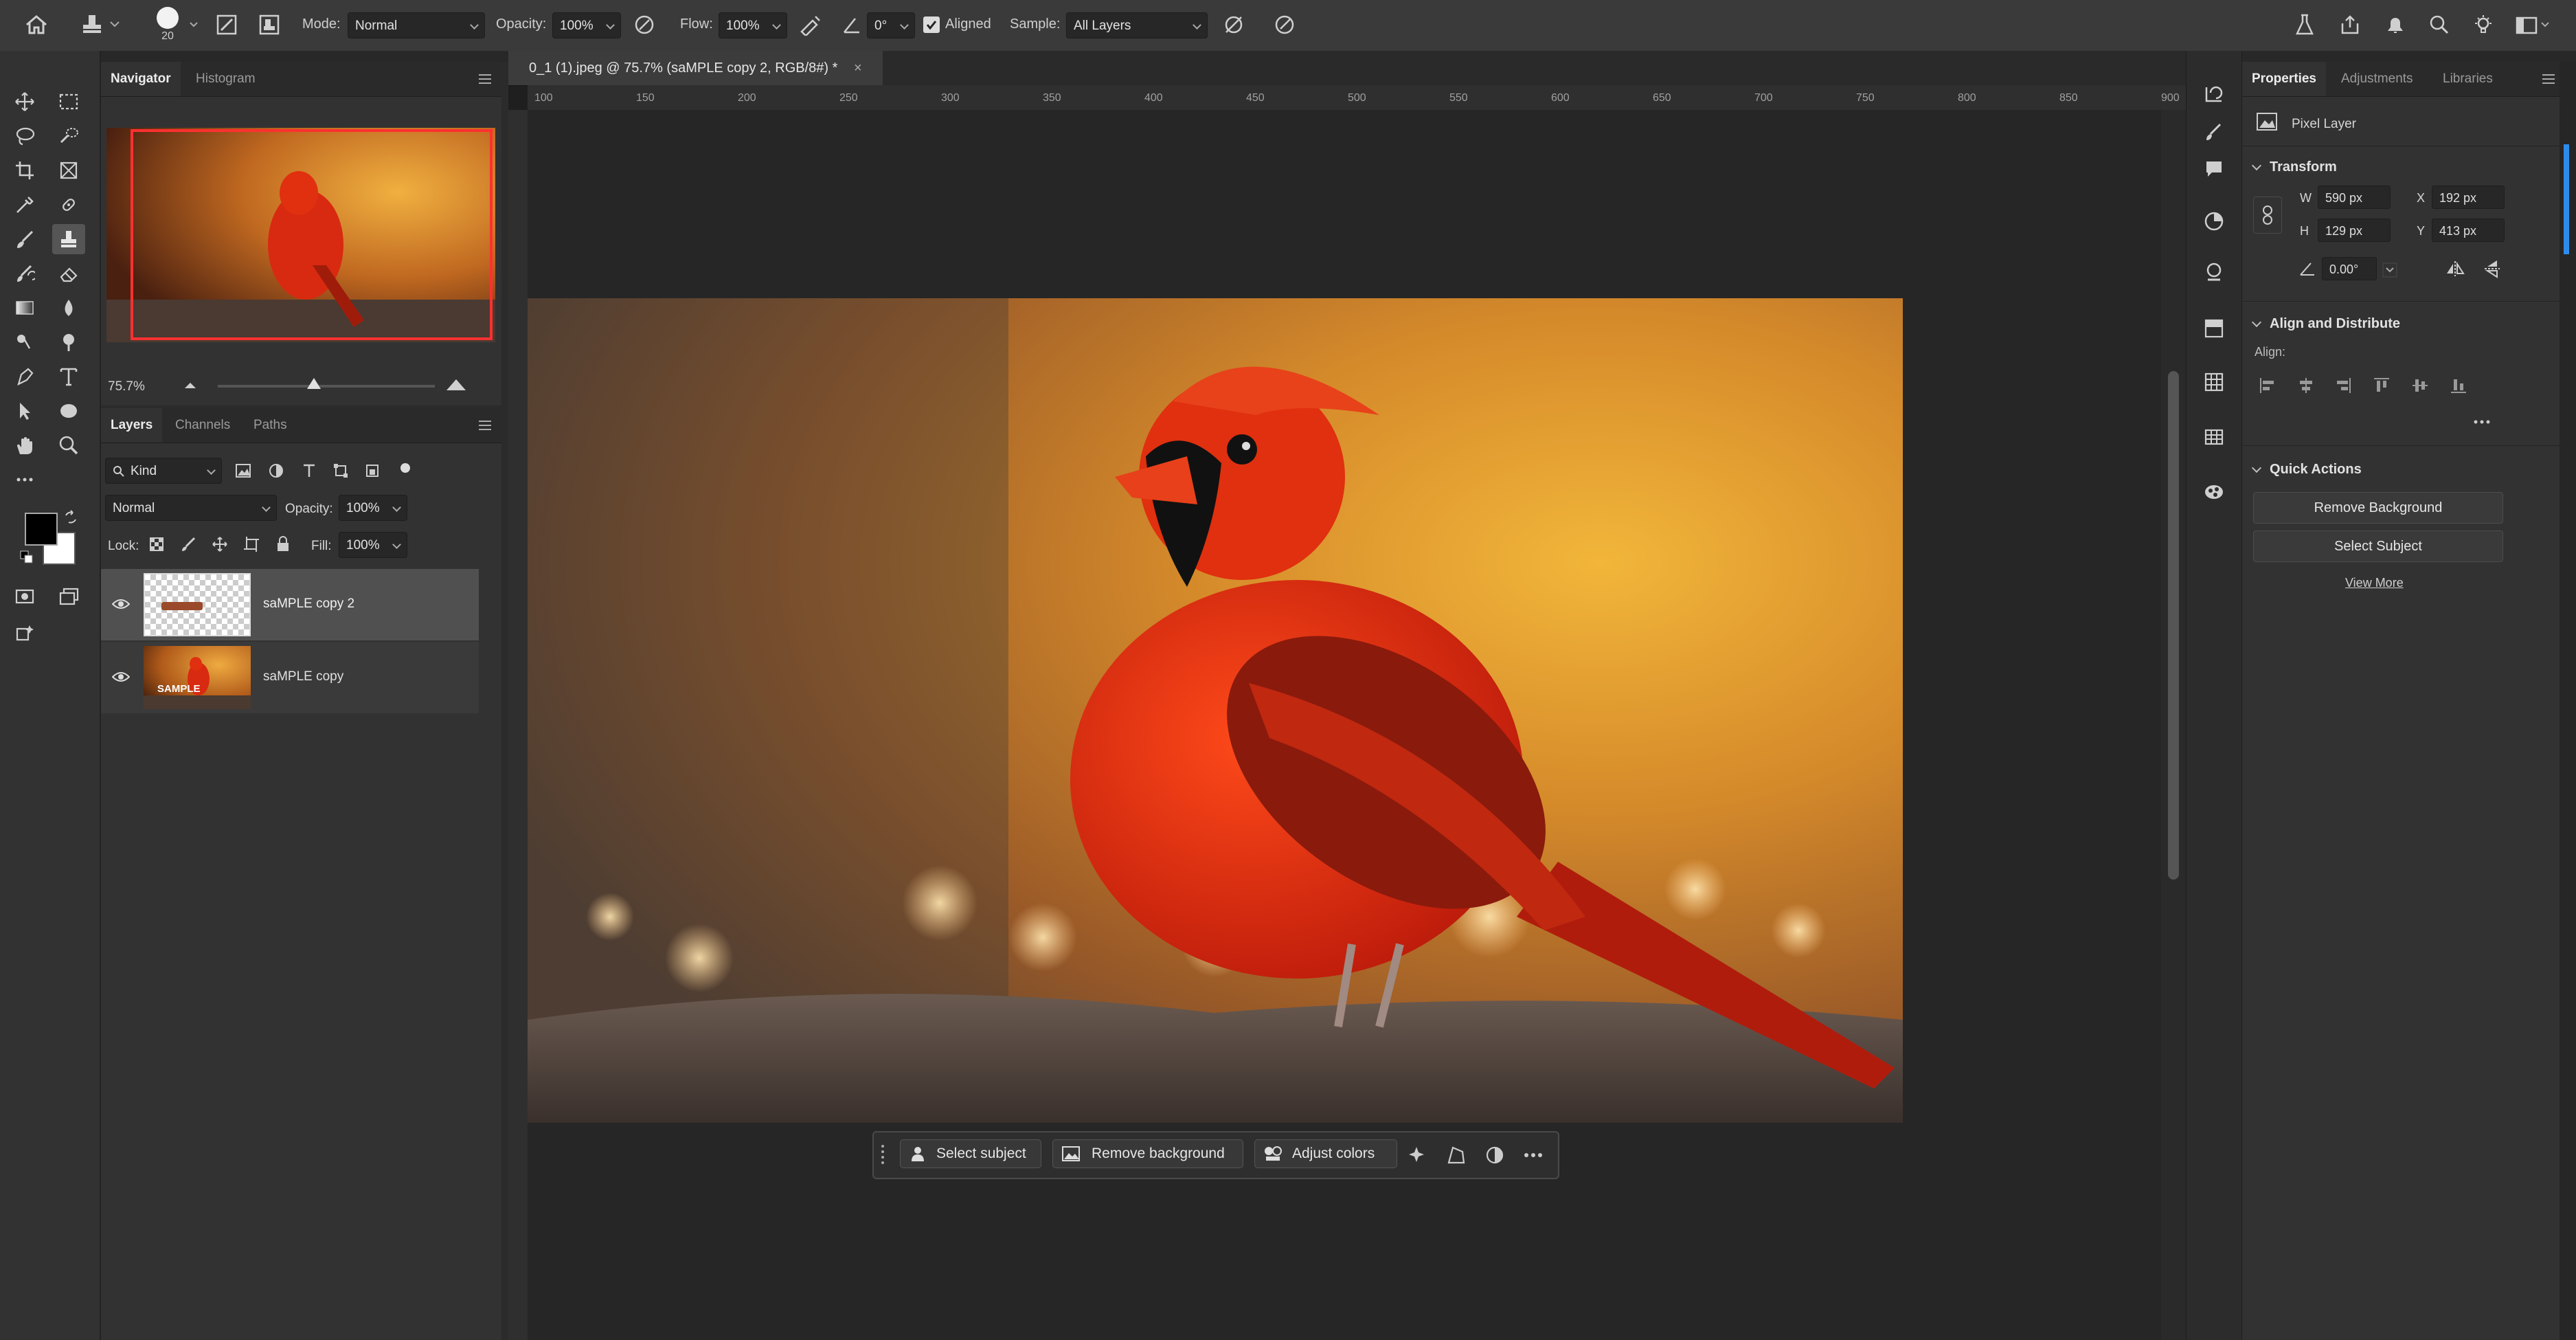  What do you see at coordinates (24, 308) in the screenshot?
I see `gradient-tool-icon` at bounding box center [24, 308].